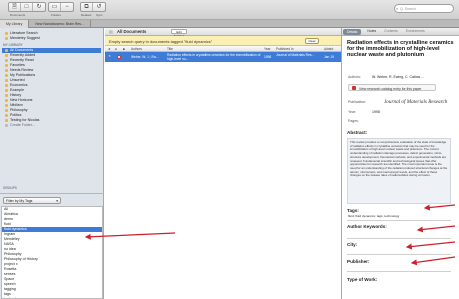 This screenshot has width=459, height=299. What do you see at coordinates (6, 75) in the screenshot?
I see `publications-icon` at bounding box center [6, 75].